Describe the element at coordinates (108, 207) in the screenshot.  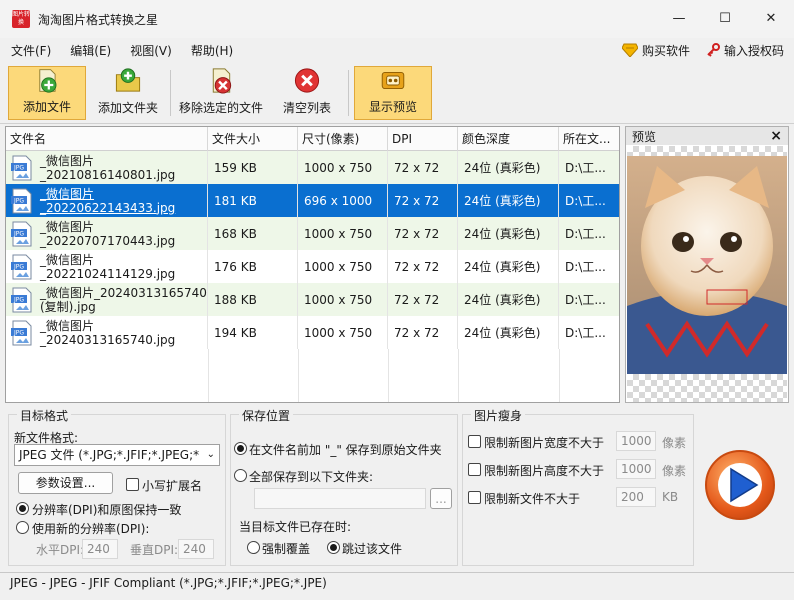
I see `file-name-line2: _20220622143433.jpg` at that location.